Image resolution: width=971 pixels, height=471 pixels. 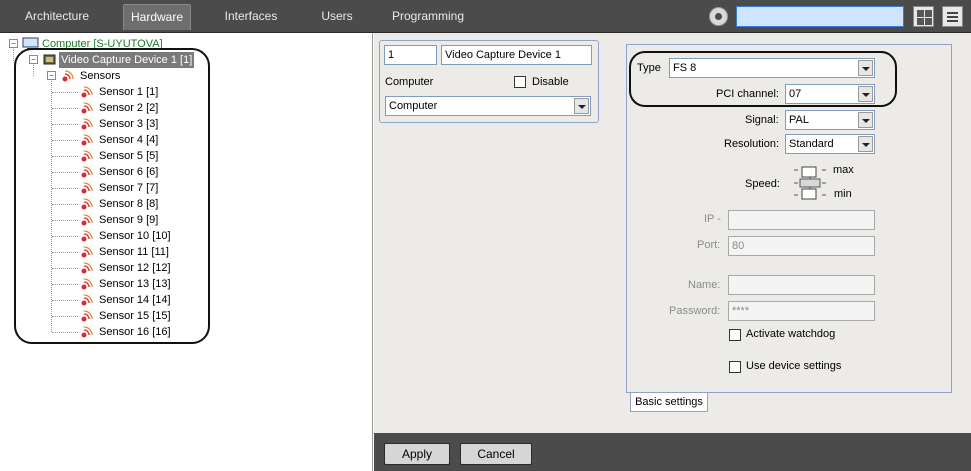 What do you see at coordinates (923, 16) in the screenshot?
I see `layout-grid-icon` at bounding box center [923, 16].